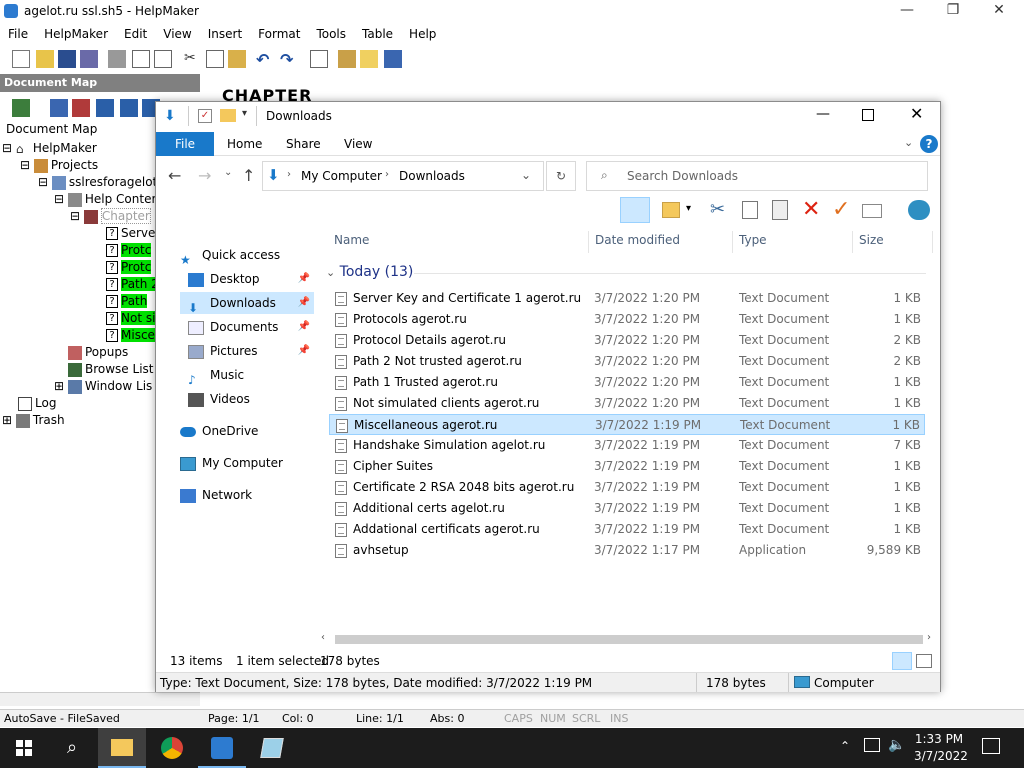 This screenshot has width=1024, height=771. Describe the element at coordinates (872, 211) in the screenshot. I see `properties-icon` at that location.